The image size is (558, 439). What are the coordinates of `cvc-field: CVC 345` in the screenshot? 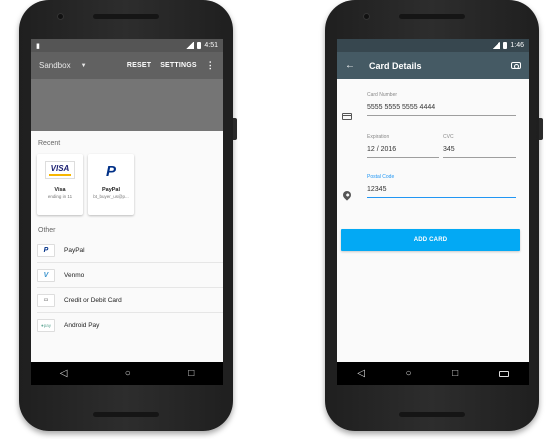 It's located at (479, 146).